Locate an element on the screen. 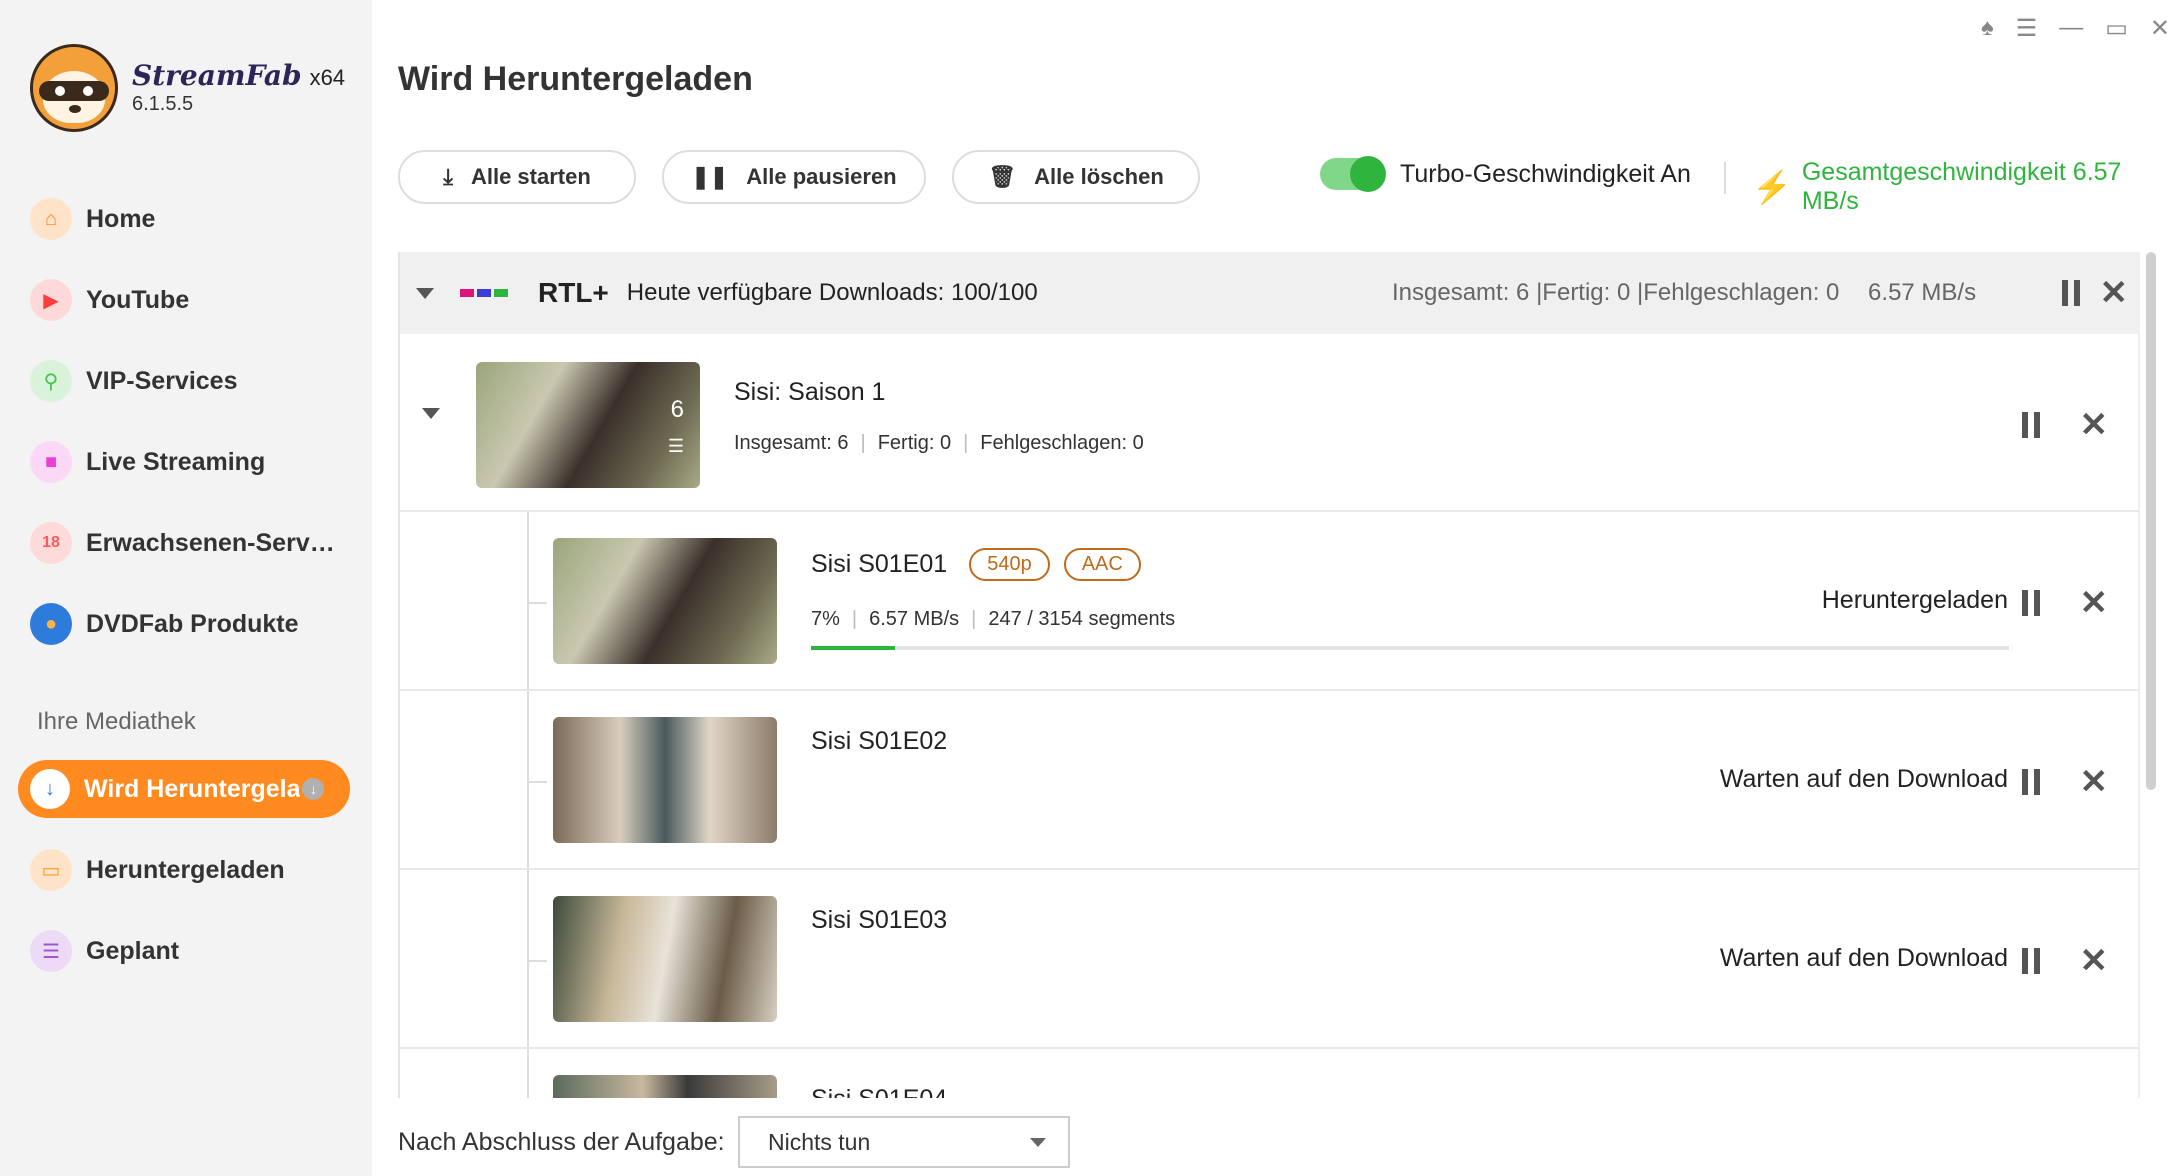 Image resolution: width=2182 pixels, height=1176 pixels. toolbar-divider is located at coordinates (1725, 178).